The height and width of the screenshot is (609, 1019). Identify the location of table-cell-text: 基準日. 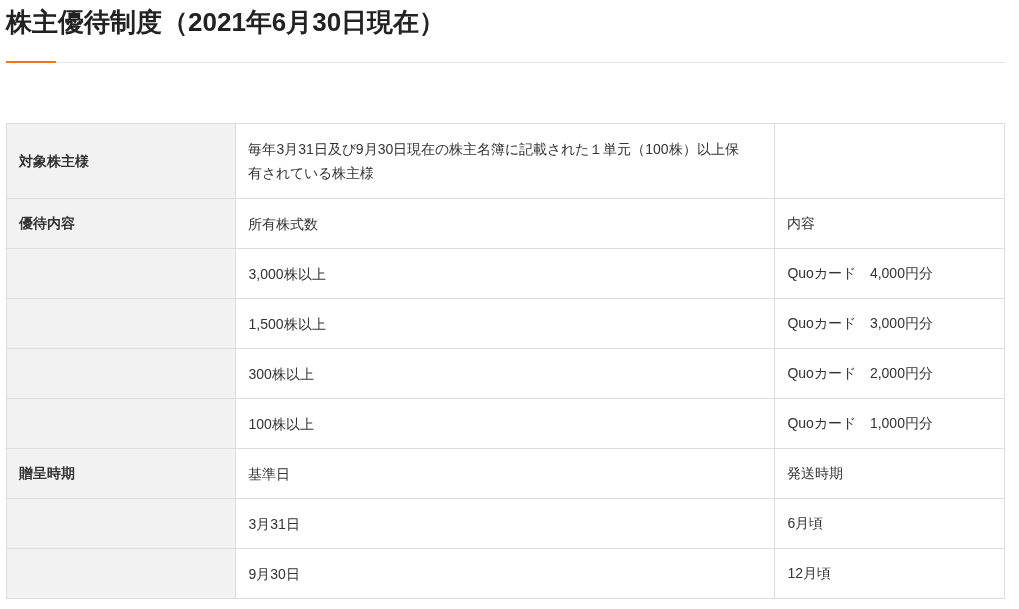
(270, 474).